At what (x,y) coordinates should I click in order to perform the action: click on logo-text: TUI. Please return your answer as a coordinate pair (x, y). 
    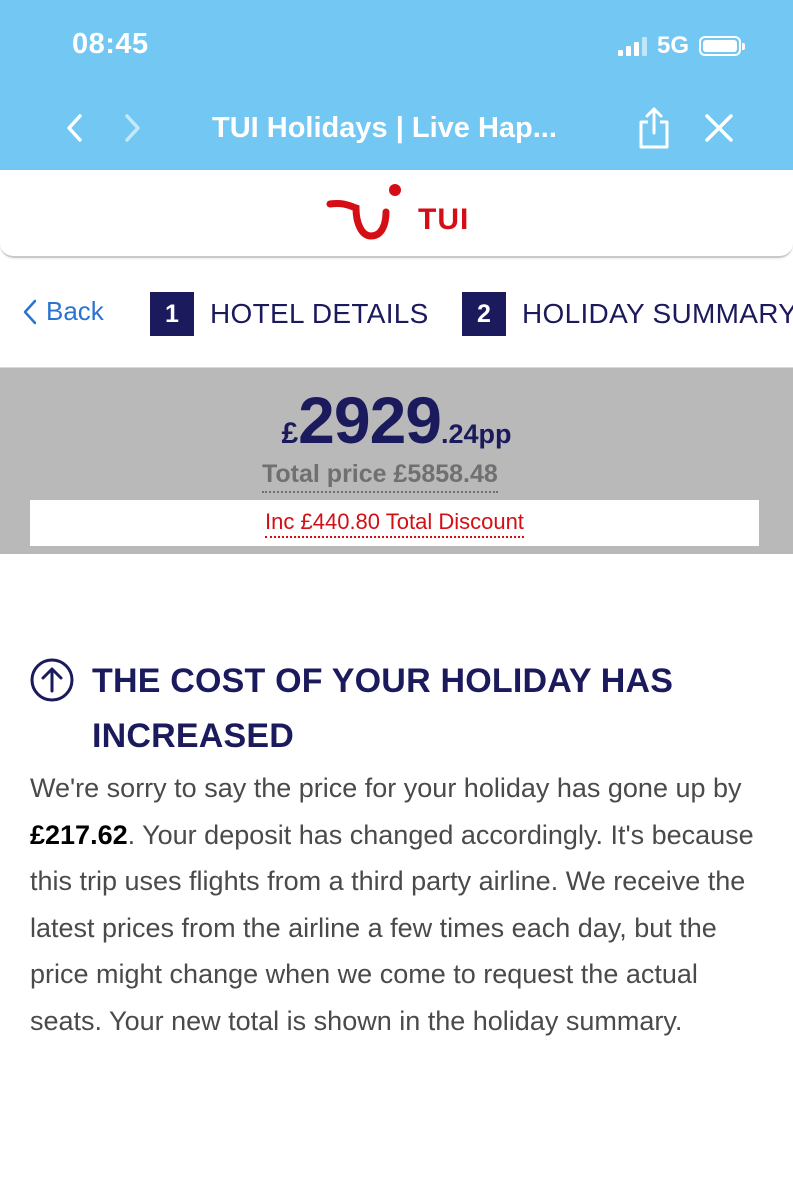
    Looking at the image, I should click on (444, 219).